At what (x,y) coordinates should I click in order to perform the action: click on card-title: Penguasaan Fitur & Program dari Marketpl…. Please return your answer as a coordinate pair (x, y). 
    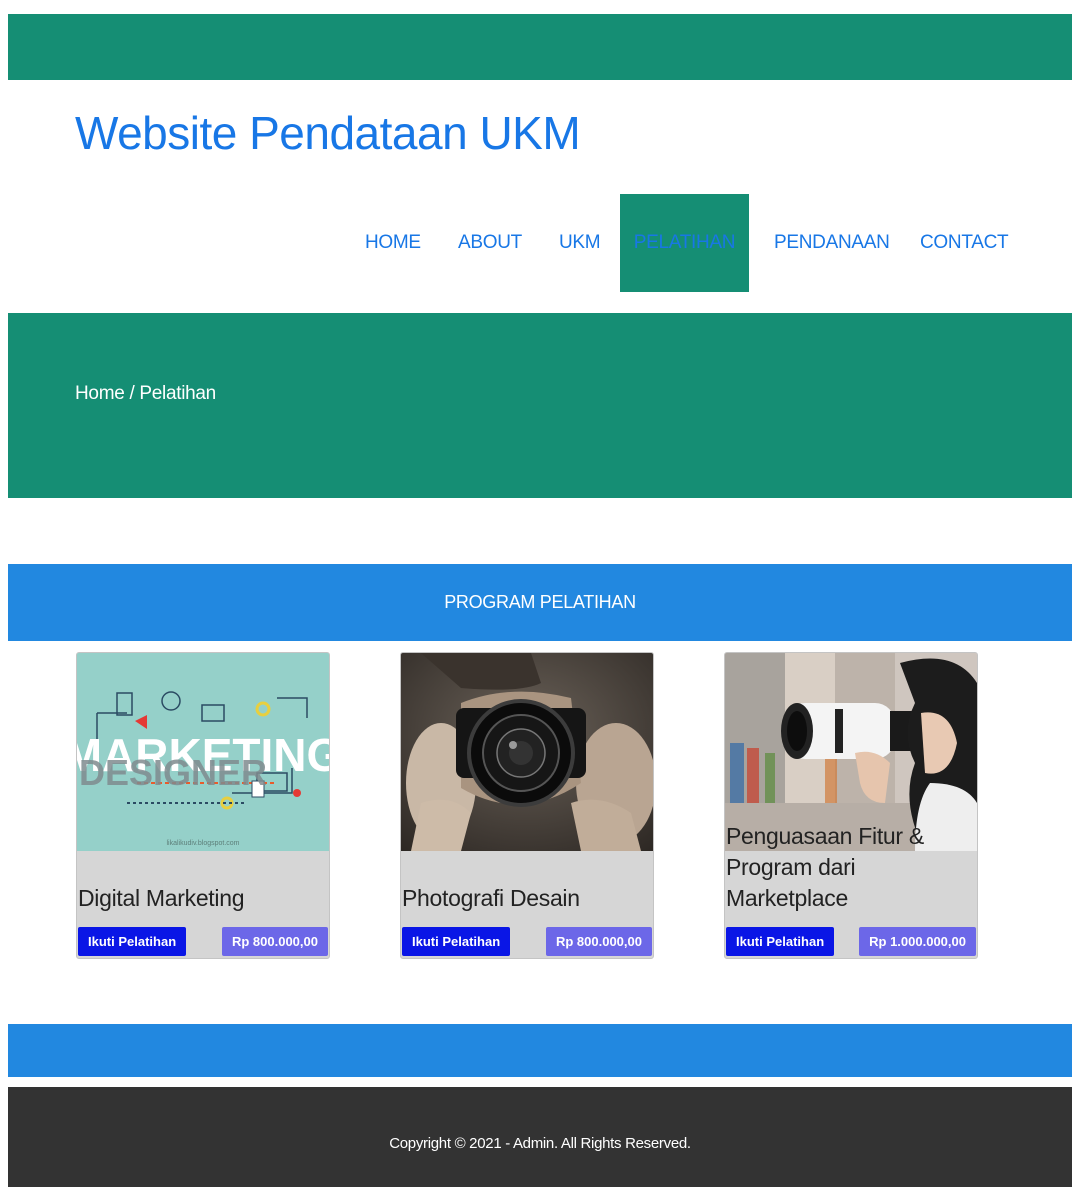
    Looking at the image, I should click on (825, 867).